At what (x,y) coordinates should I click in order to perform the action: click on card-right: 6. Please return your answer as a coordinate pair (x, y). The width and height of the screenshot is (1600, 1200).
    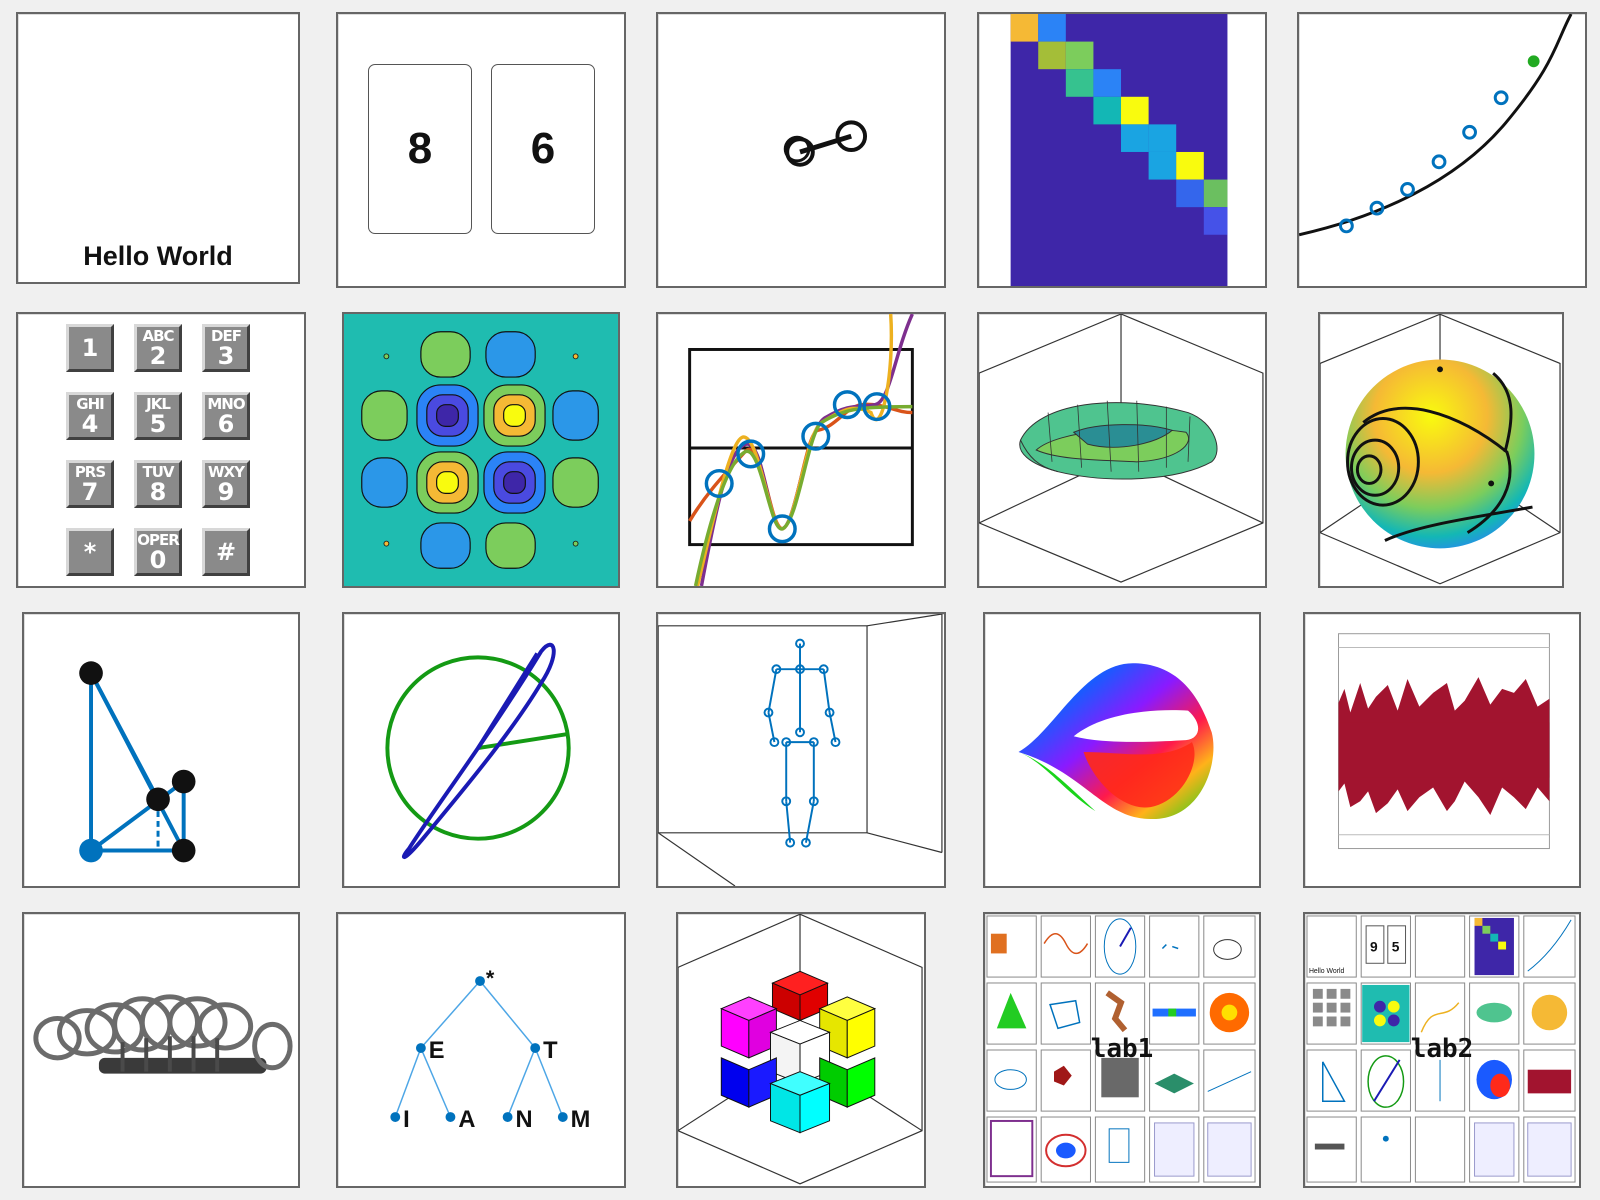
    Looking at the image, I should click on (543, 149).